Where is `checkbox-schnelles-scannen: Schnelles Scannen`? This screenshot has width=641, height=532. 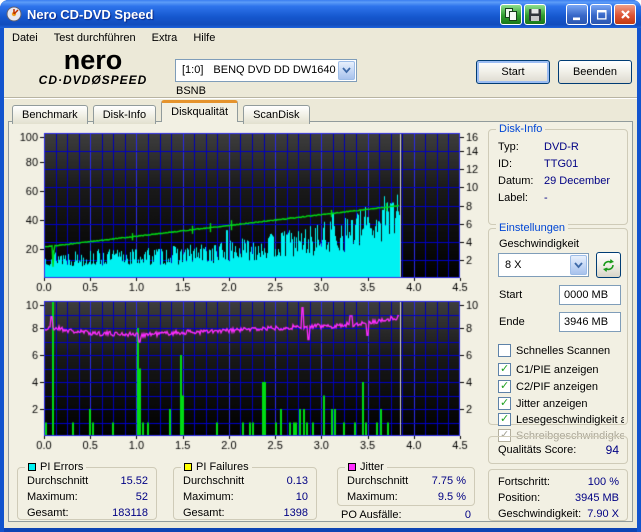
checkbox-schnelles-scannen: Schnelles Scannen is located at coordinates (561, 350).